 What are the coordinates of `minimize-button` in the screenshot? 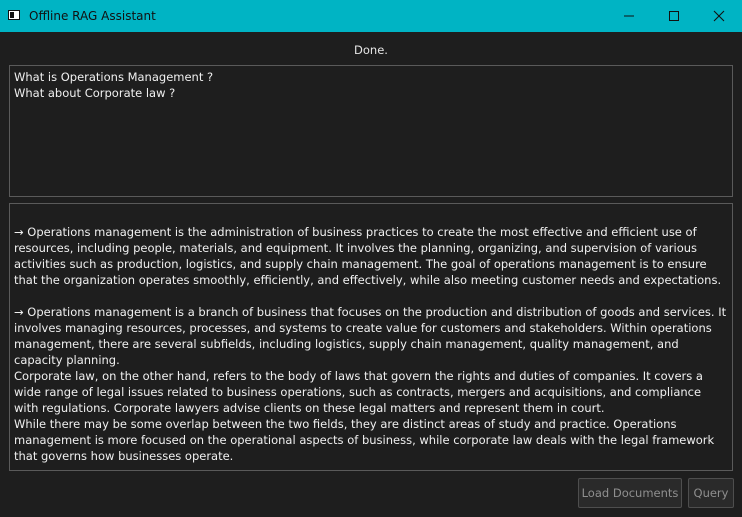 It's located at (629, 16).